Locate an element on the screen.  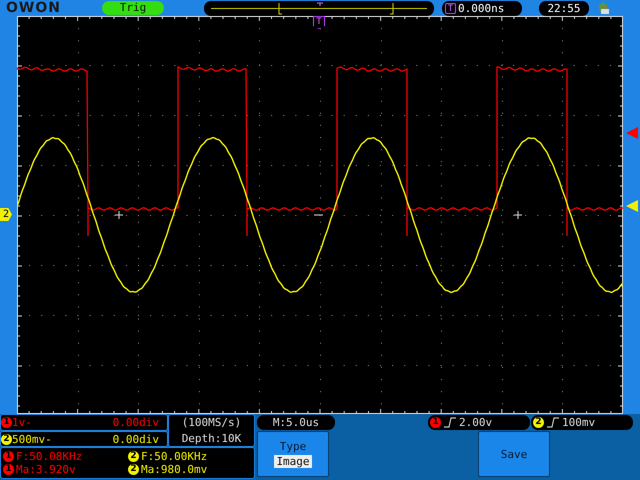
trigger-marker: T is located at coordinates (319, 22).